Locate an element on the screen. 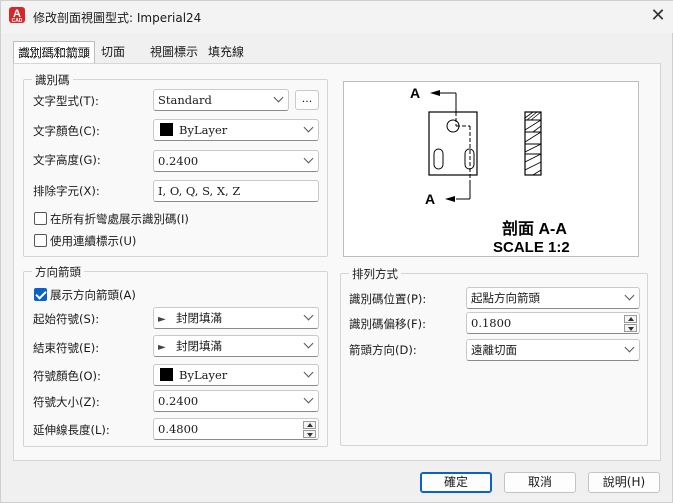  symbol-size-label: 符號大小(Z): is located at coordinates (66, 402).